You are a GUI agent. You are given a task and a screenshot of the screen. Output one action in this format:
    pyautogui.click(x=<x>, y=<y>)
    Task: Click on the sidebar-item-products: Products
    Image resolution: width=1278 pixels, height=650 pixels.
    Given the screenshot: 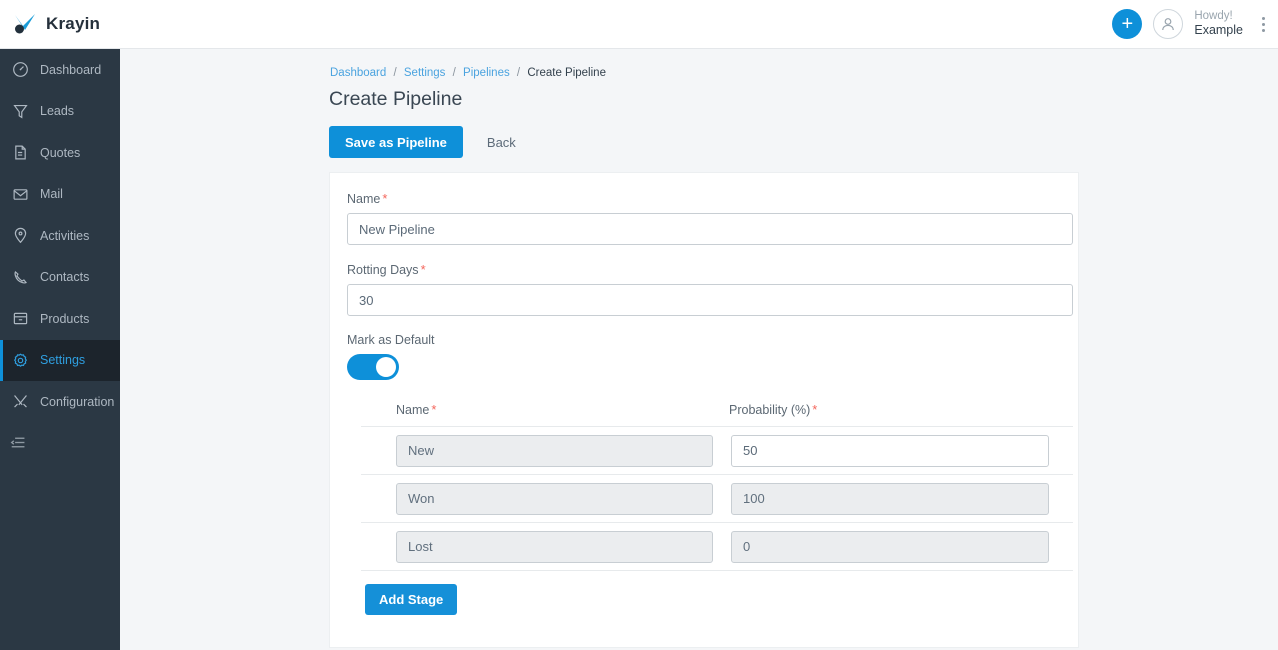 What is the action you would take?
    pyautogui.click(x=60, y=319)
    